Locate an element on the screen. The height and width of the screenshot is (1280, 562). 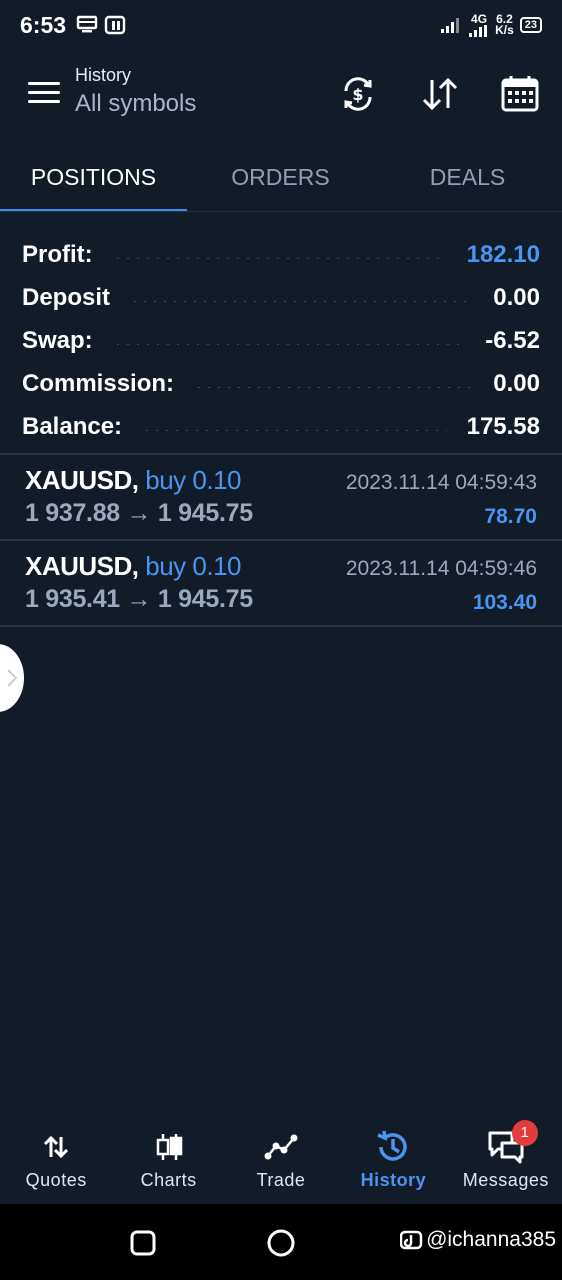
balance-label: Balance: is located at coordinates (72, 426).